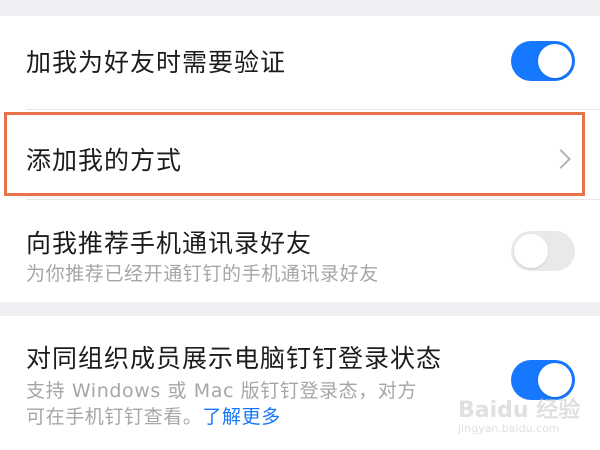  I want to click on recommend-contacts-toggle, so click(543, 251).